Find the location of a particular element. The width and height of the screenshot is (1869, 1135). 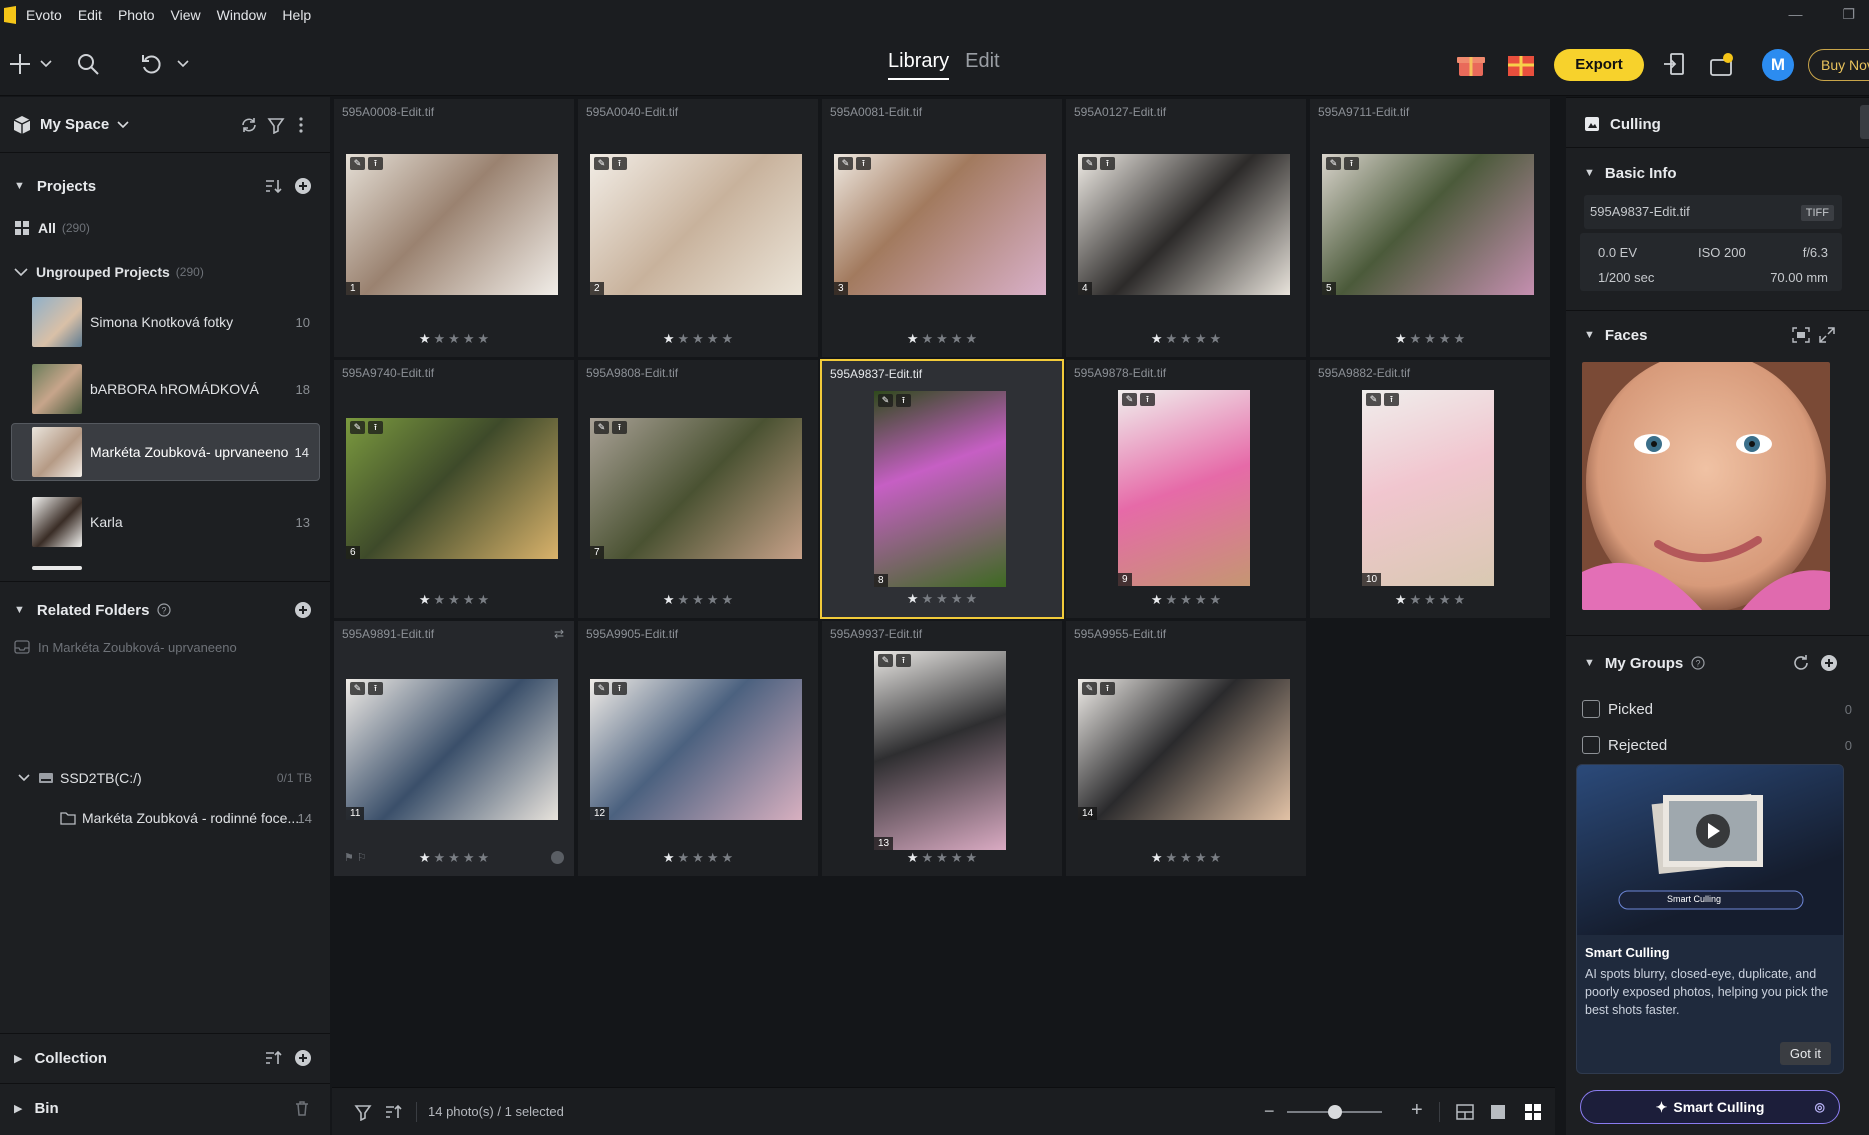

photo-cell-selected: 595A9837-Edit.tif ✎ ⭱ 8 ★ ★ ★ ★ ★ is located at coordinates (942, 489).